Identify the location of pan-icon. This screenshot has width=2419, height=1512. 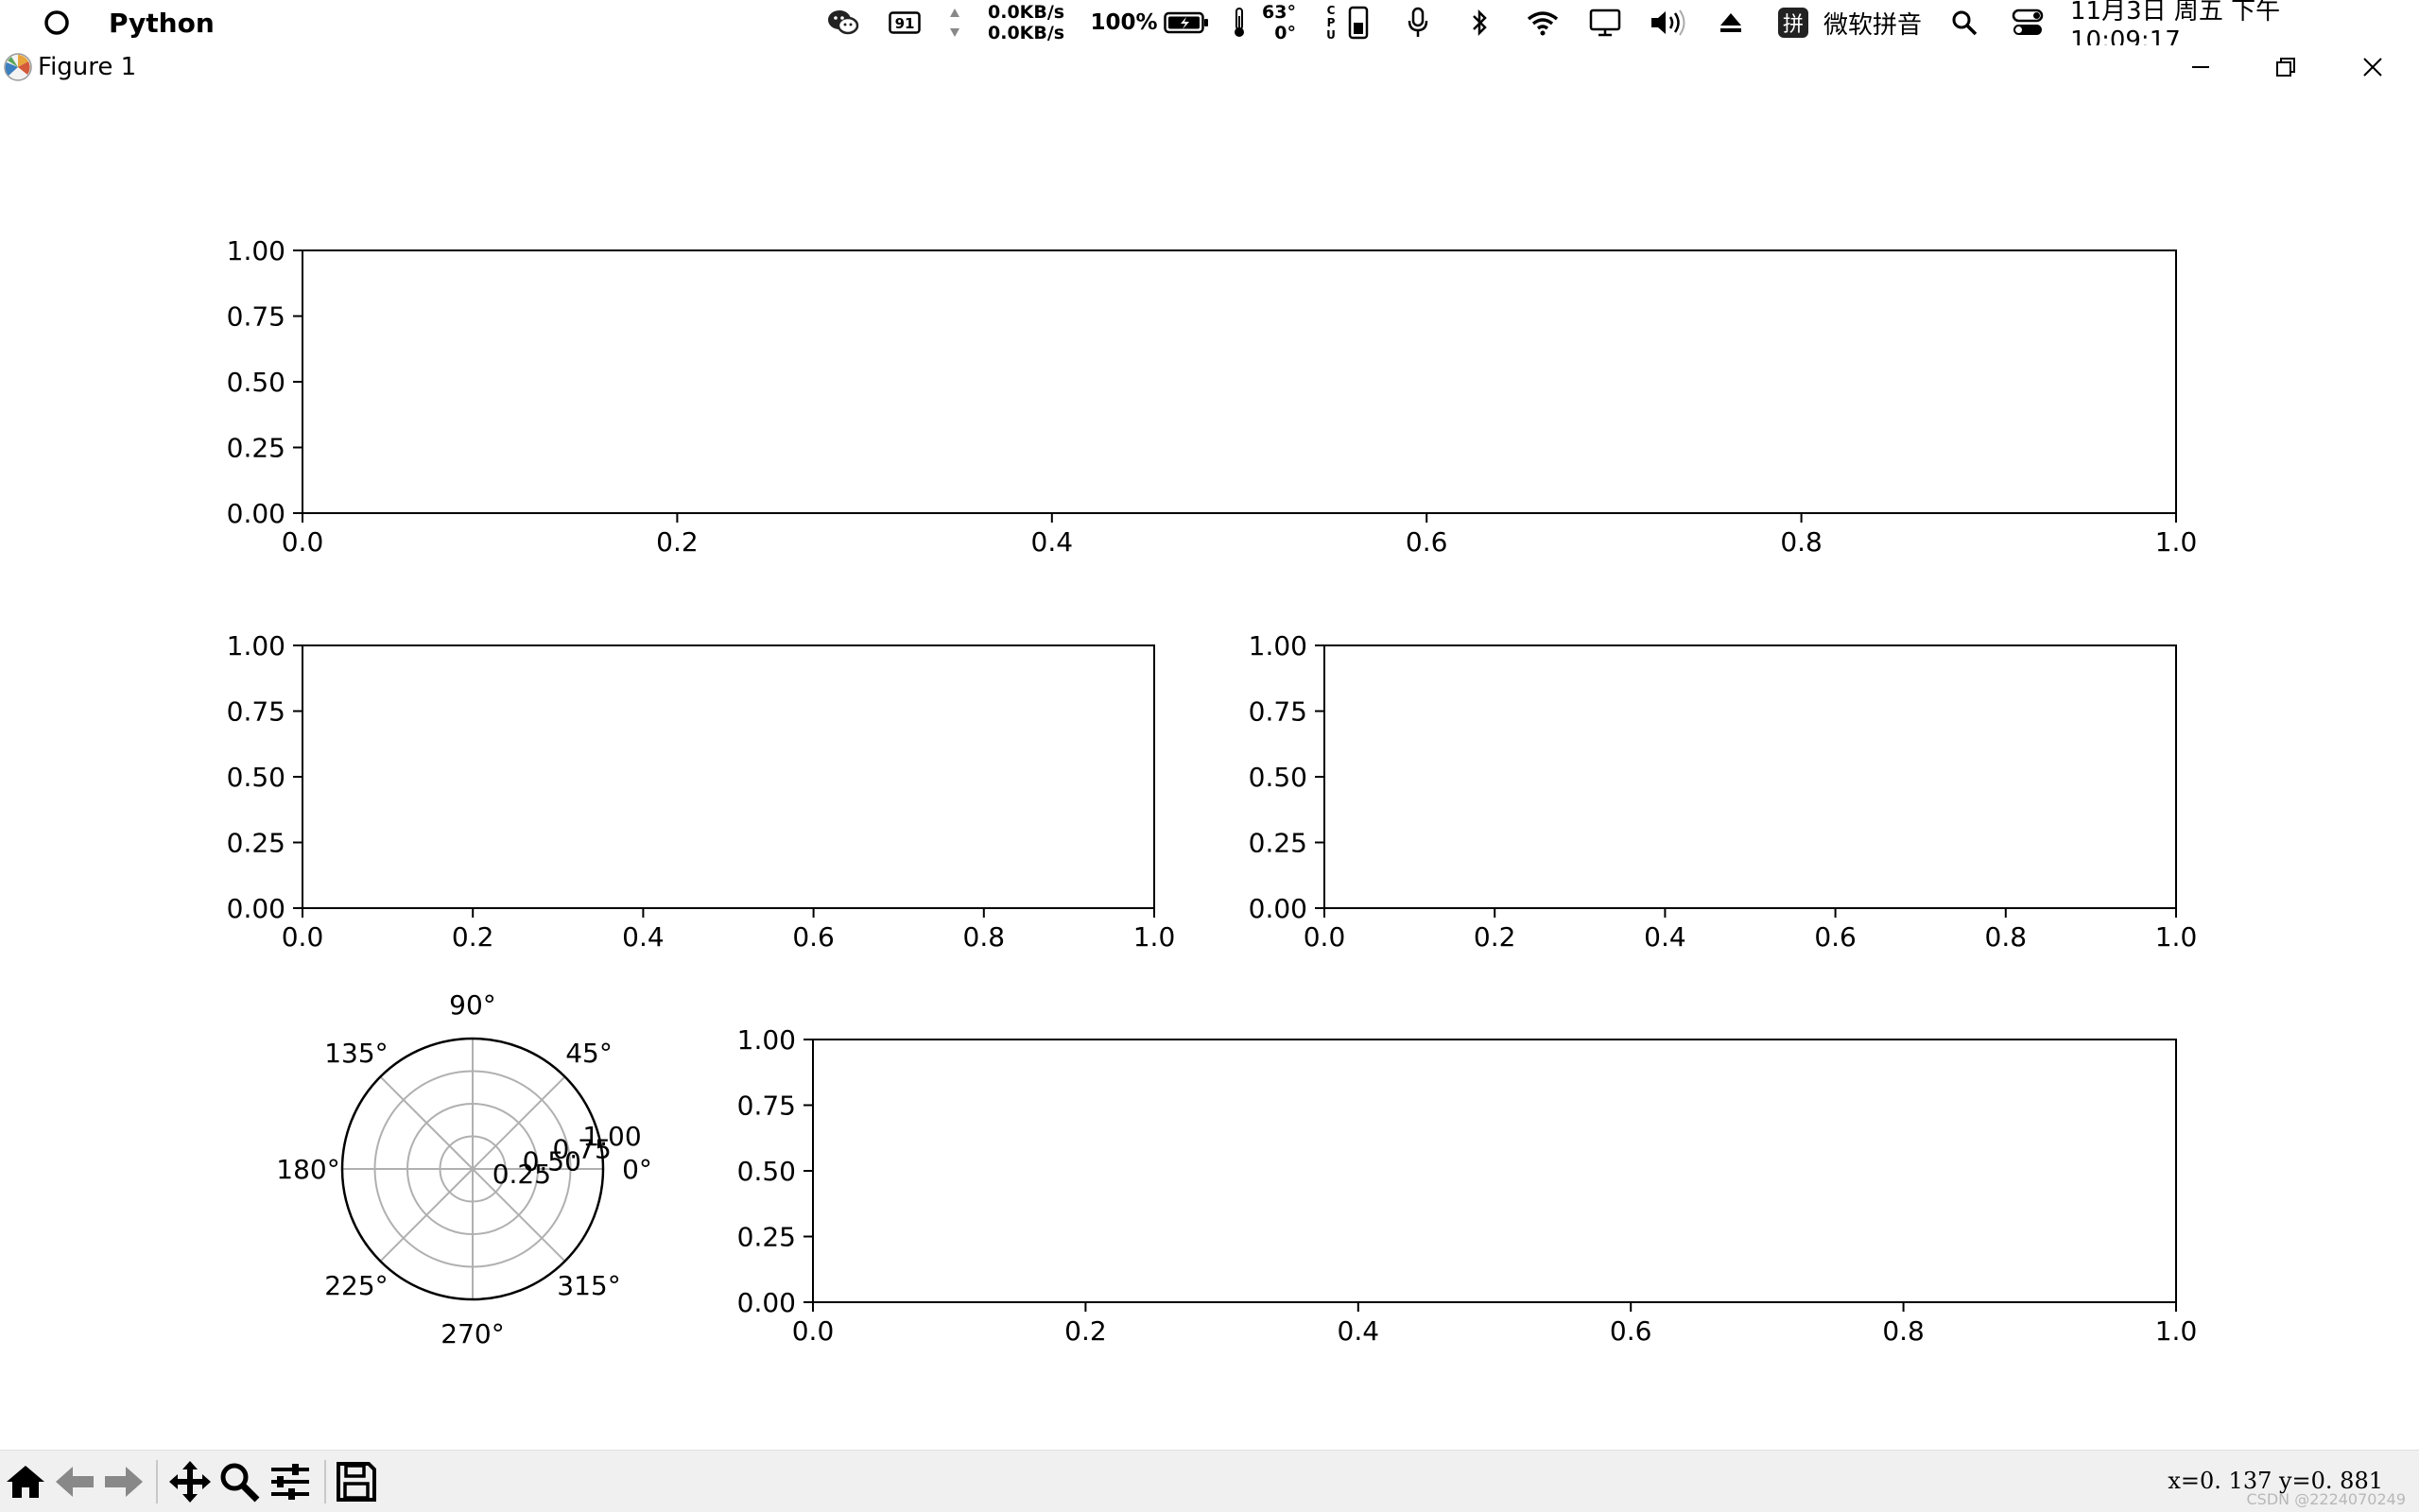
(190, 1481).